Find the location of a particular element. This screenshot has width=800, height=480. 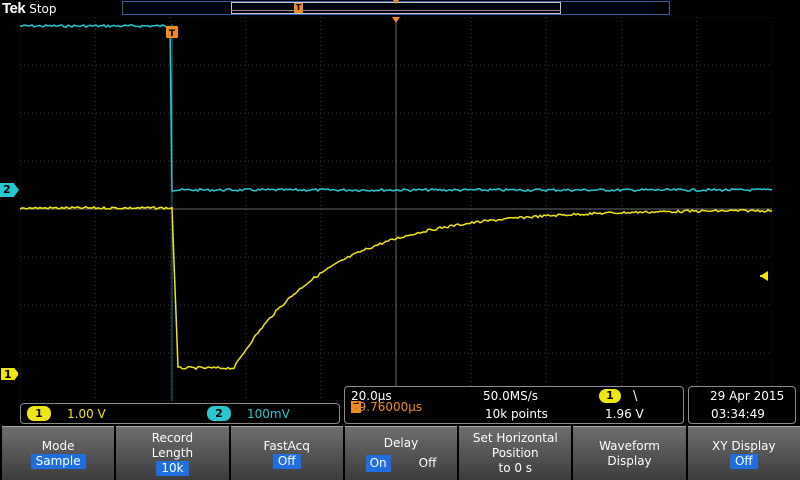

ch2-ground-marker: 2 is located at coordinates (9, 190).